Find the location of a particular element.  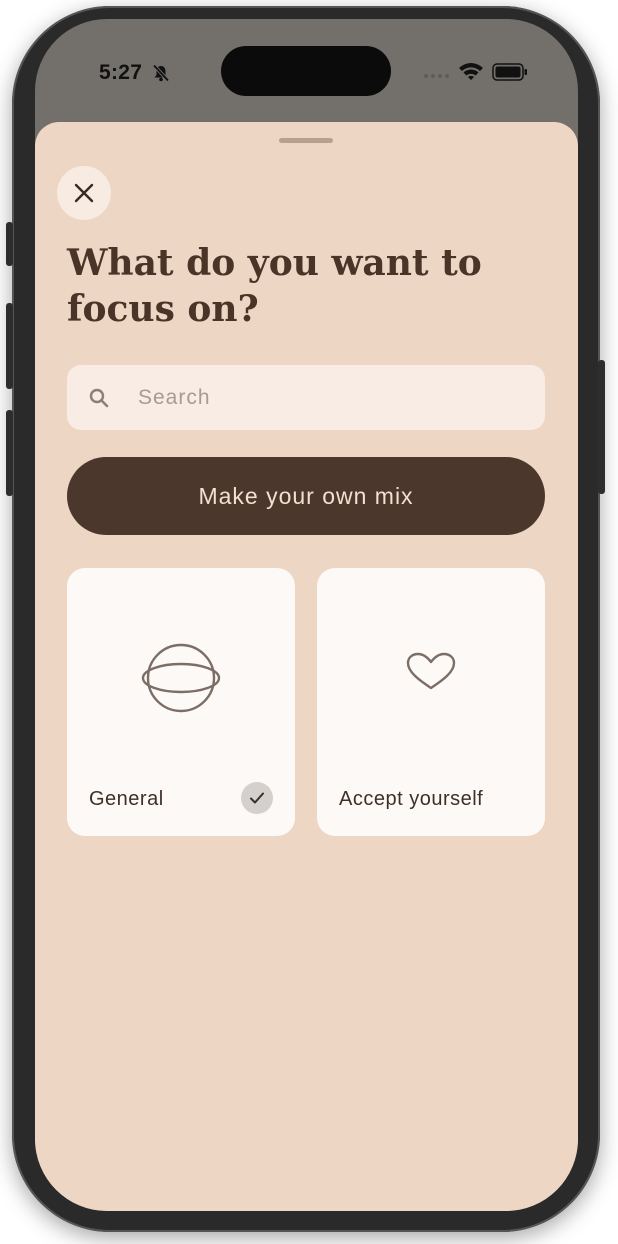

planet-icon is located at coordinates (181, 678).